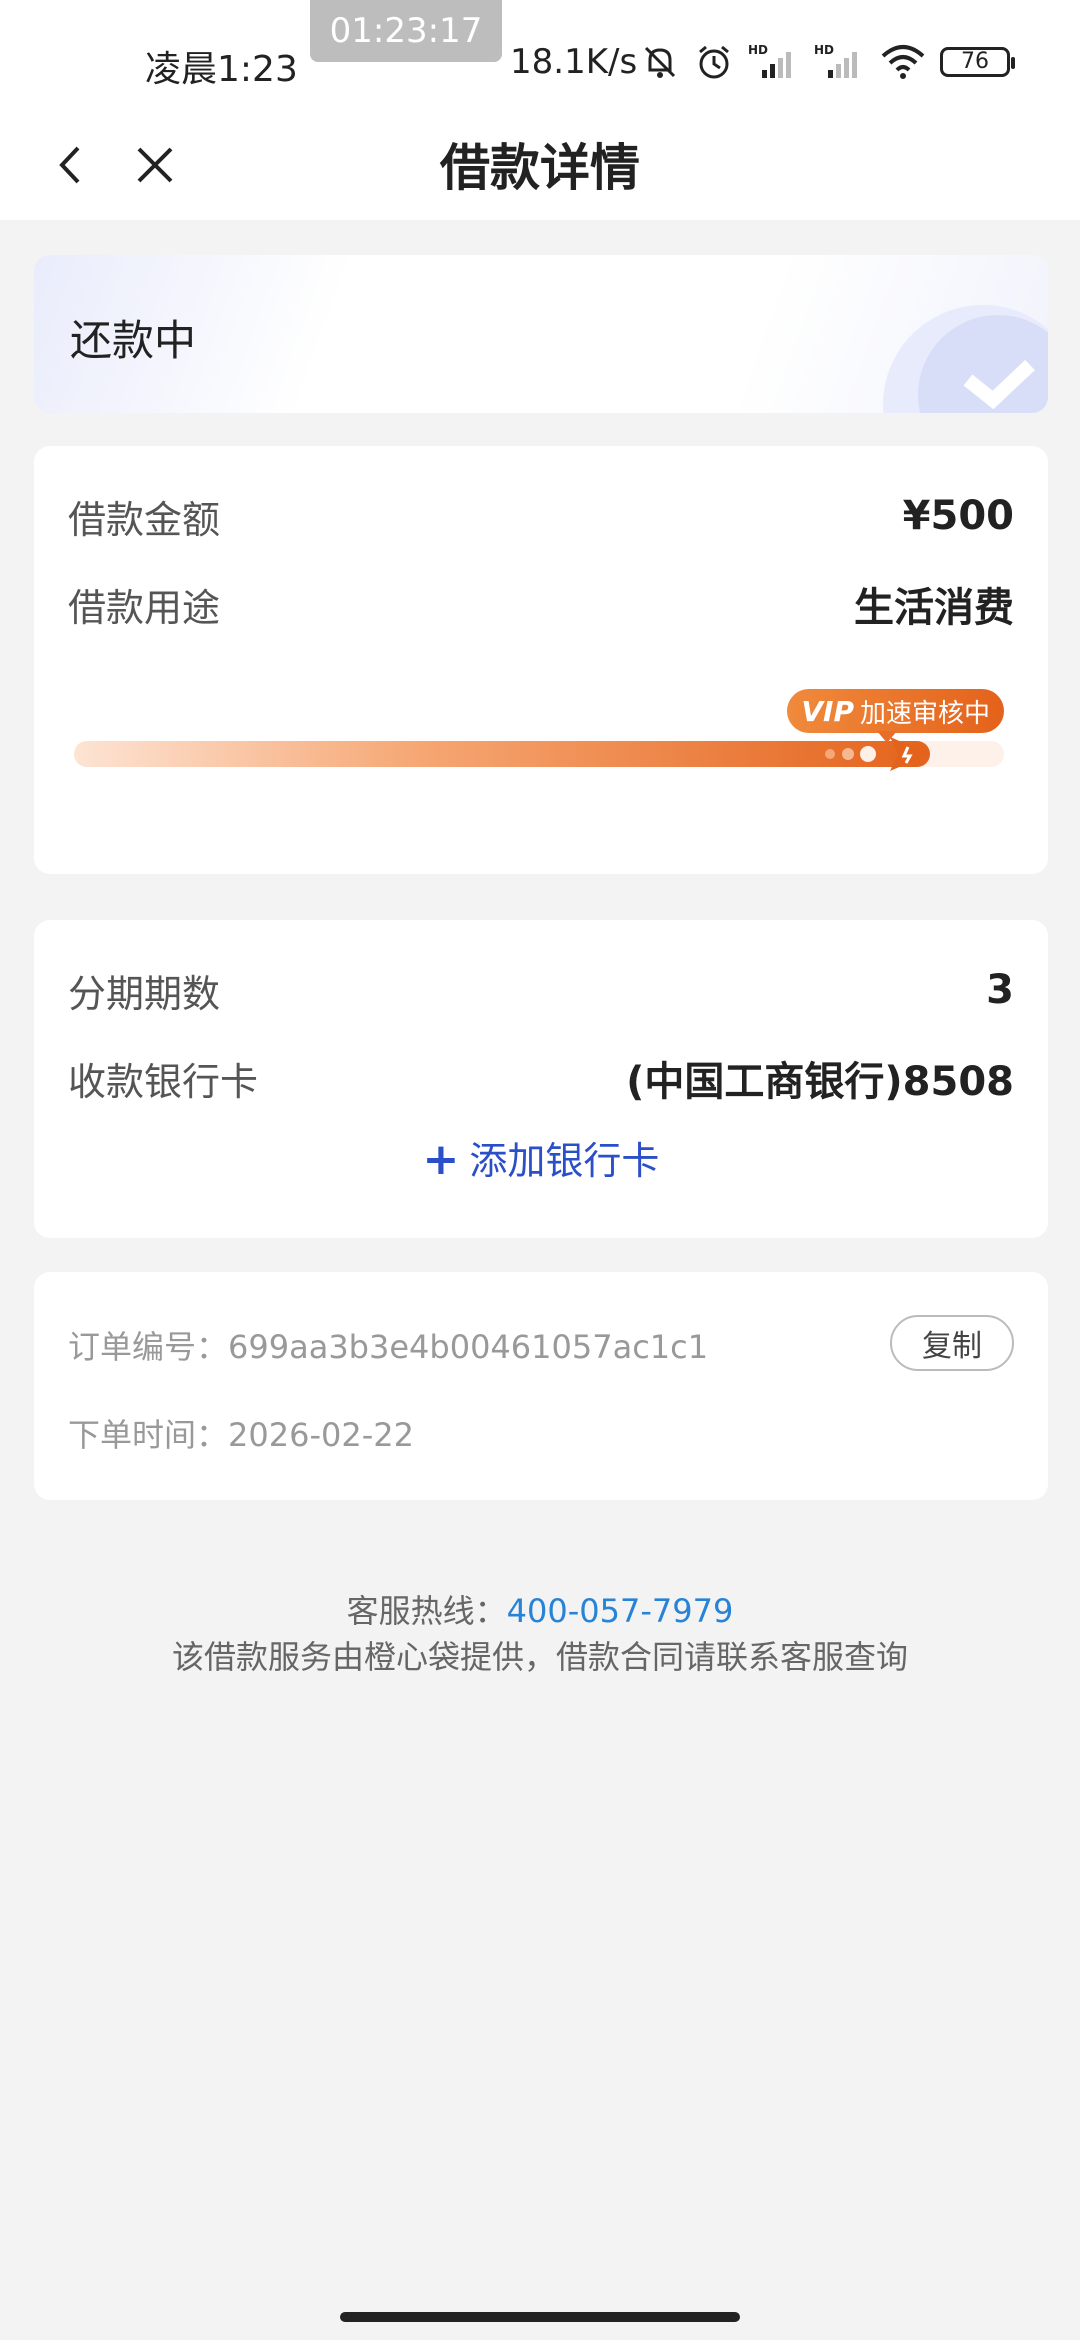 The width and height of the screenshot is (1080, 2340). I want to click on battery-icon: 76, so click(977, 62).